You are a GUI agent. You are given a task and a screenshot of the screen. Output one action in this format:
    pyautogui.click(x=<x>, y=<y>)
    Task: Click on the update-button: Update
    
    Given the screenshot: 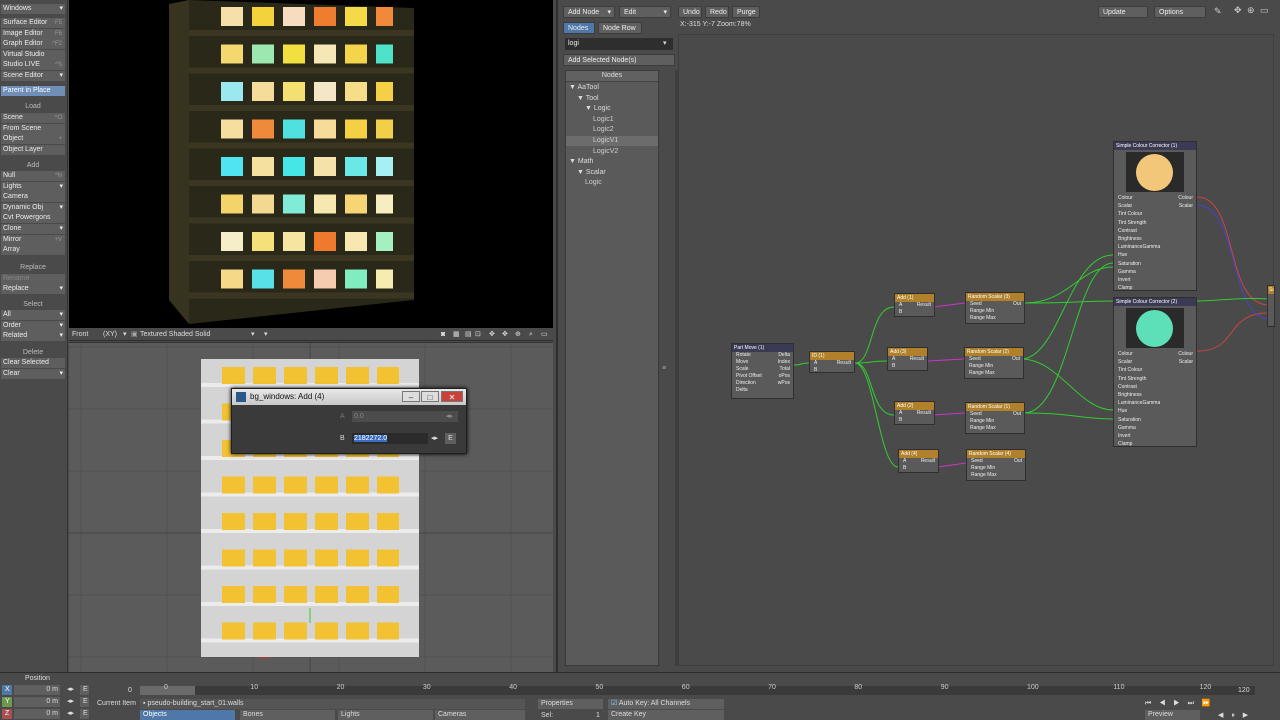 What is the action you would take?
    pyautogui.click(x=1123, y=12)
    